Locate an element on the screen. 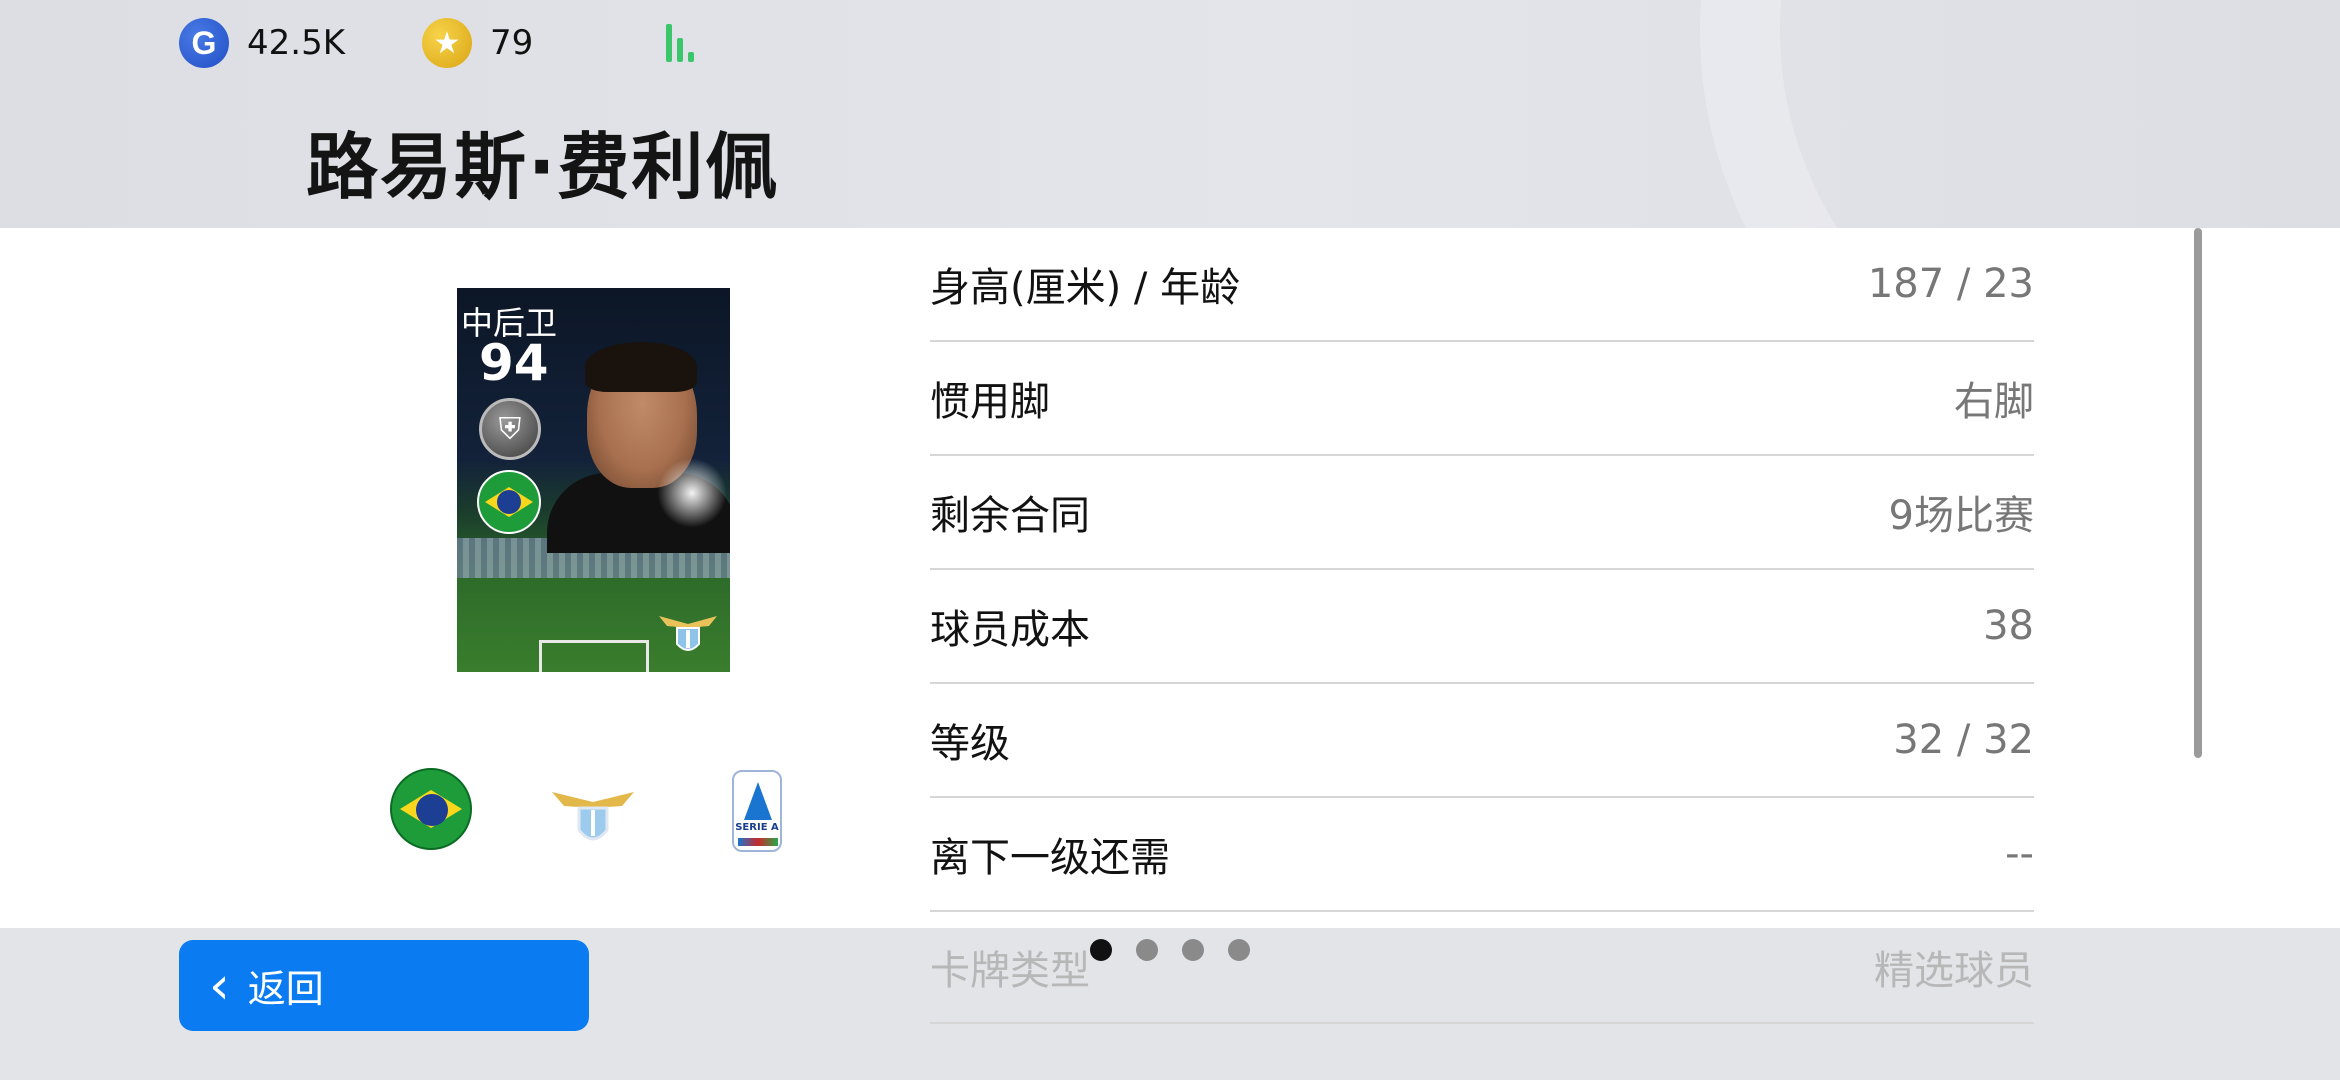 Image resolution: width=2340 pixels, height=1080 pixels. list-item: 剩余合同 9场比赛 is located at coordinates (1482, 513).